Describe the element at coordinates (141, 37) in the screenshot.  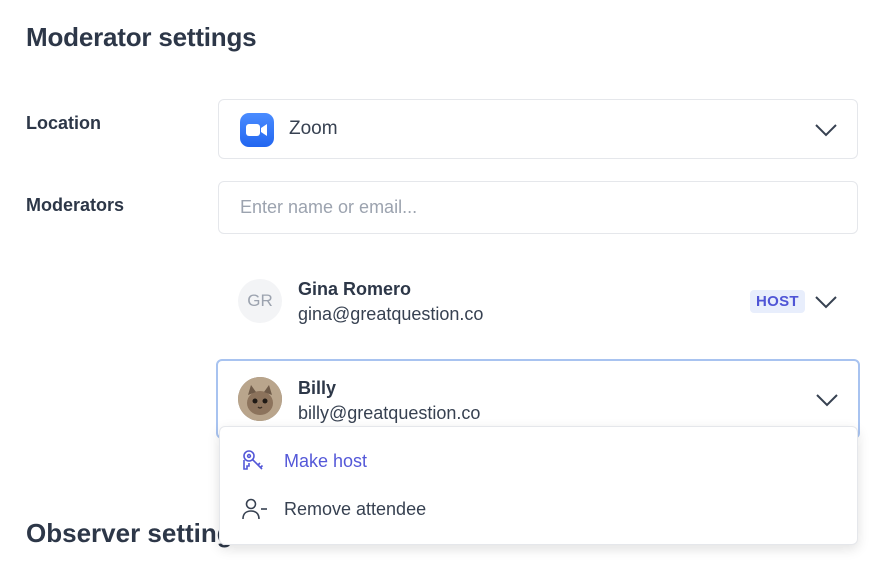
I see `page-title: Moderator settings` at that location.